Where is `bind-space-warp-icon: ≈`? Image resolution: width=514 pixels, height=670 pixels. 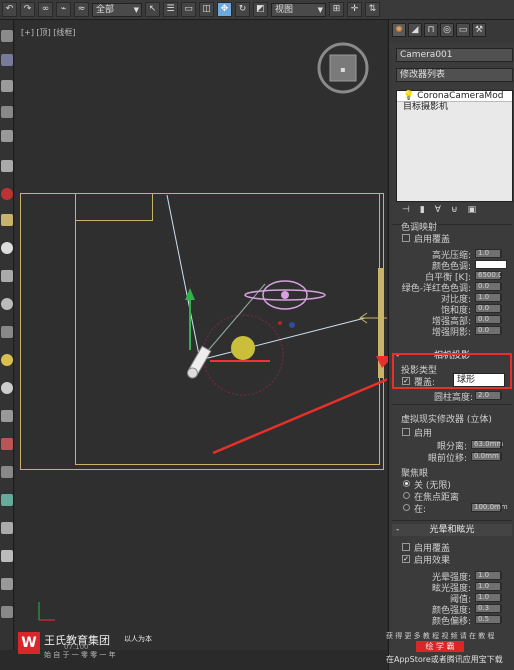 bind-space-warp-icon: ≈ is located at coordinates (81, 9).